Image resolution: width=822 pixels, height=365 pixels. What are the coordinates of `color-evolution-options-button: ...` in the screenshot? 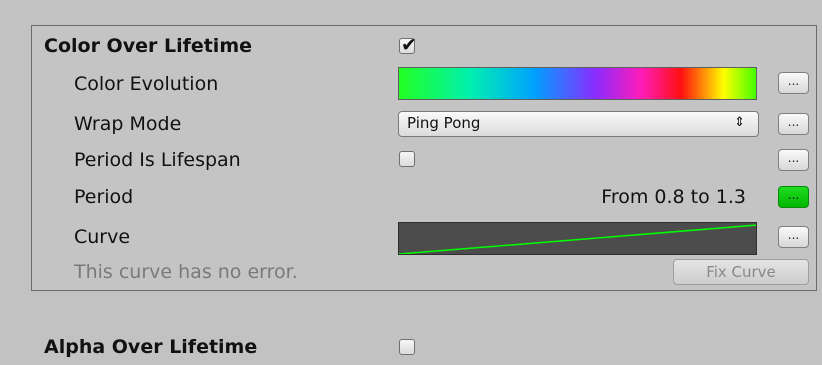 It's located at (793, 83).